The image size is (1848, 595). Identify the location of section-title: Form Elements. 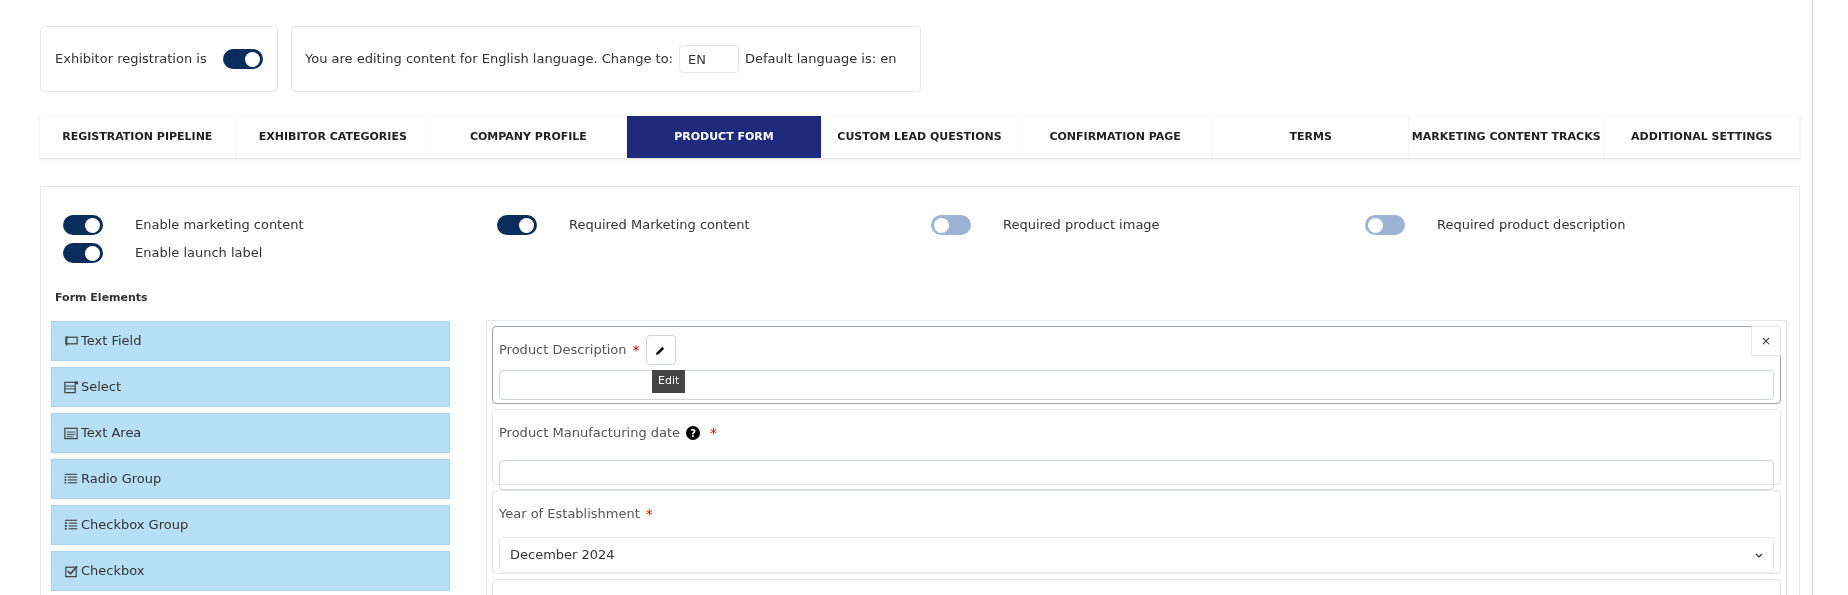
(101, 298).